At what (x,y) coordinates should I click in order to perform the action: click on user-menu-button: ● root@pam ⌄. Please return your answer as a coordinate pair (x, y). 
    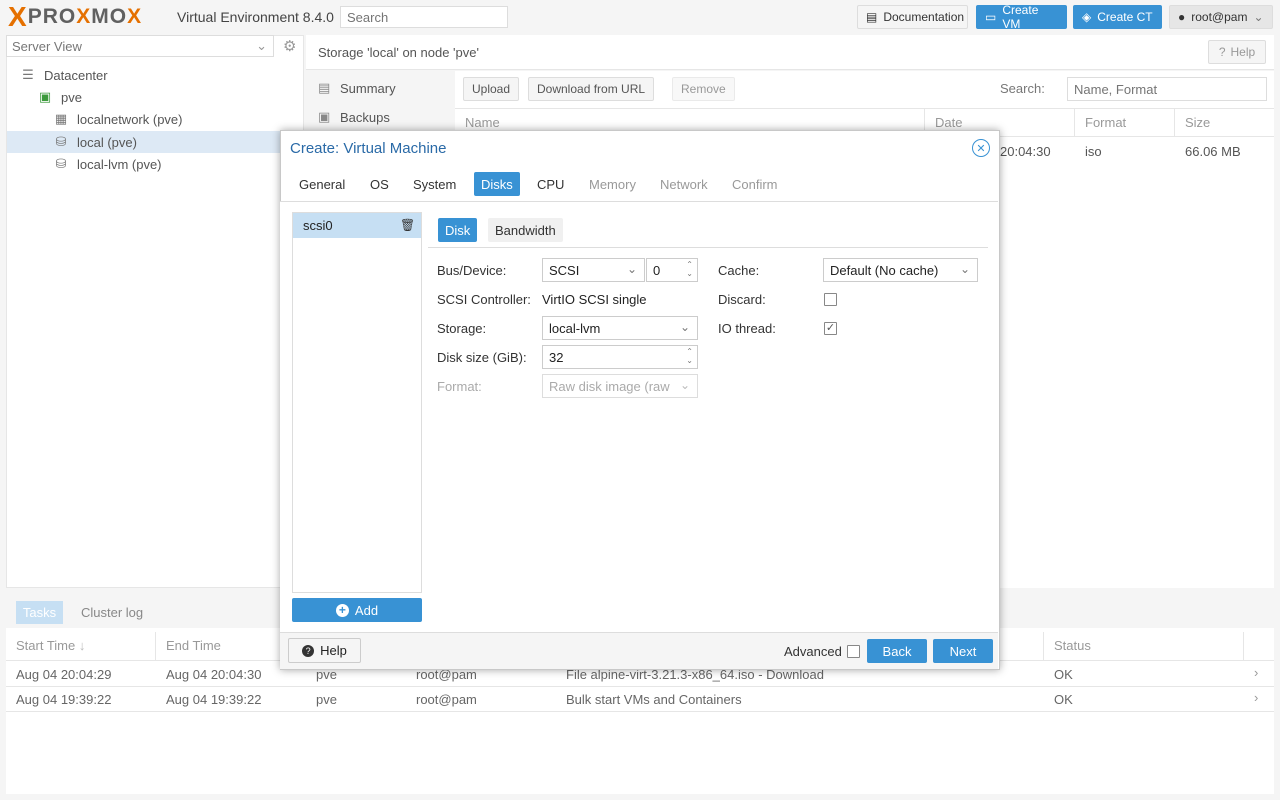
    Looking at the image, I should click on (1221, 17).